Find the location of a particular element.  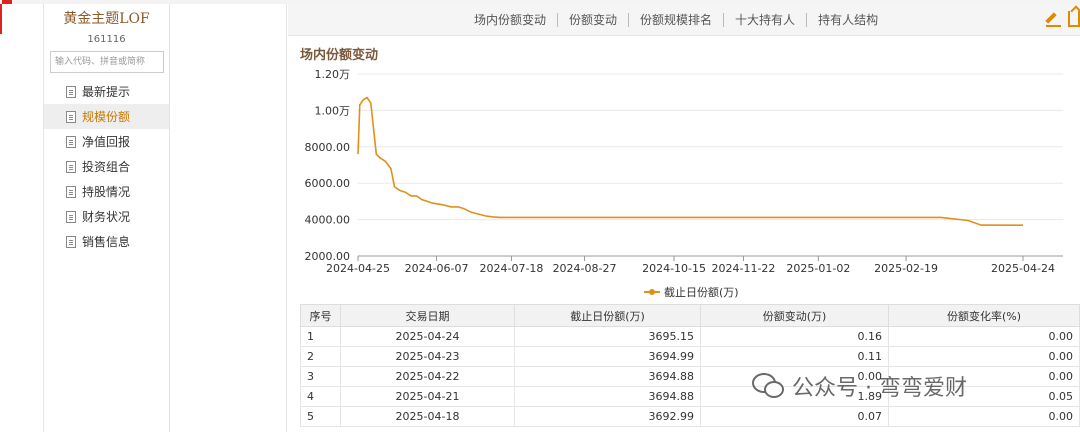

row-date: 2025-04-18 is located at coordinates (427, 416).